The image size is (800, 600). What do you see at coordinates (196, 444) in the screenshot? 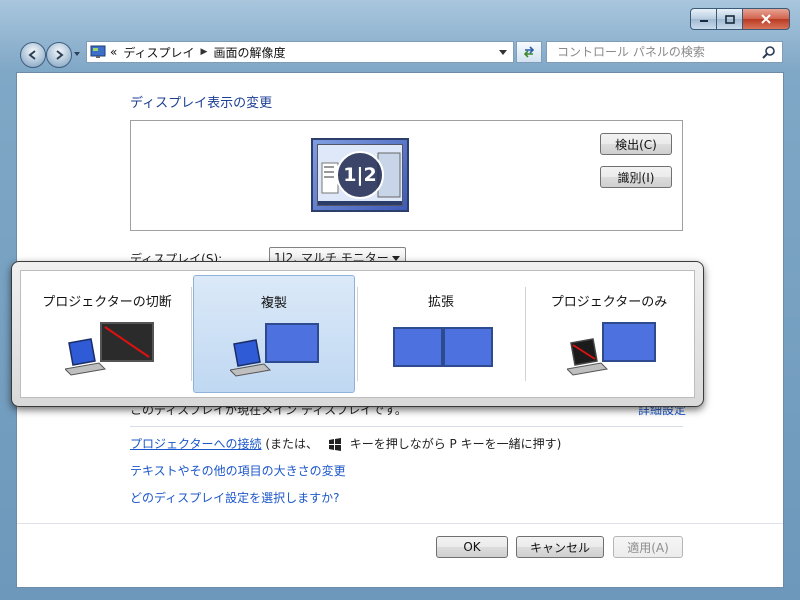
I see `projector-connect-link: プロジェクターへの接続` at bounding box center [196, 444].